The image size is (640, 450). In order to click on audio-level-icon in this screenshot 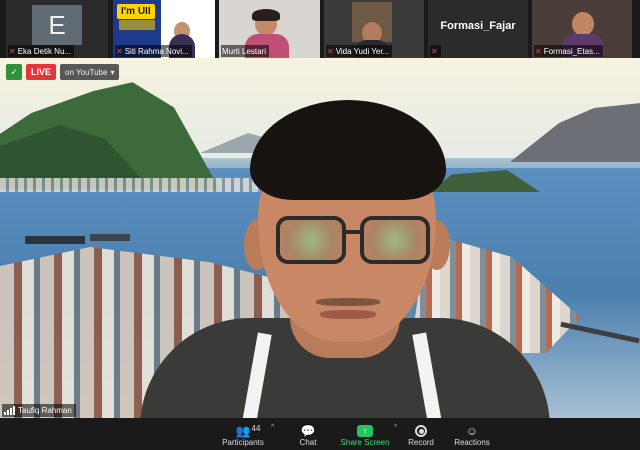, I will do `click(9, 410)`.